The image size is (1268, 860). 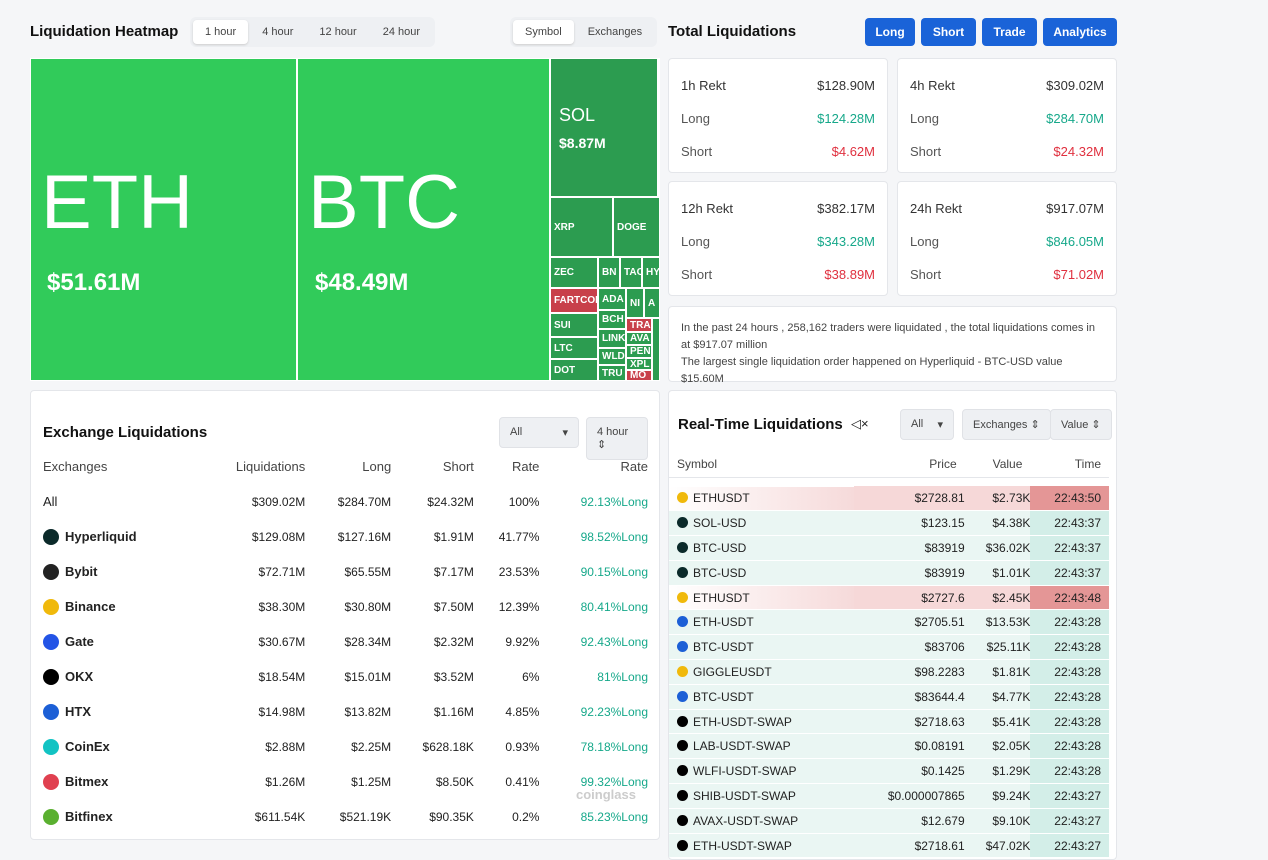 What do you see at coordinates (889, 548) in the screenshot?
I see `table-row: BTC-USD $83919 $36.02K 22:43:37` at bounding box center [889, 548].